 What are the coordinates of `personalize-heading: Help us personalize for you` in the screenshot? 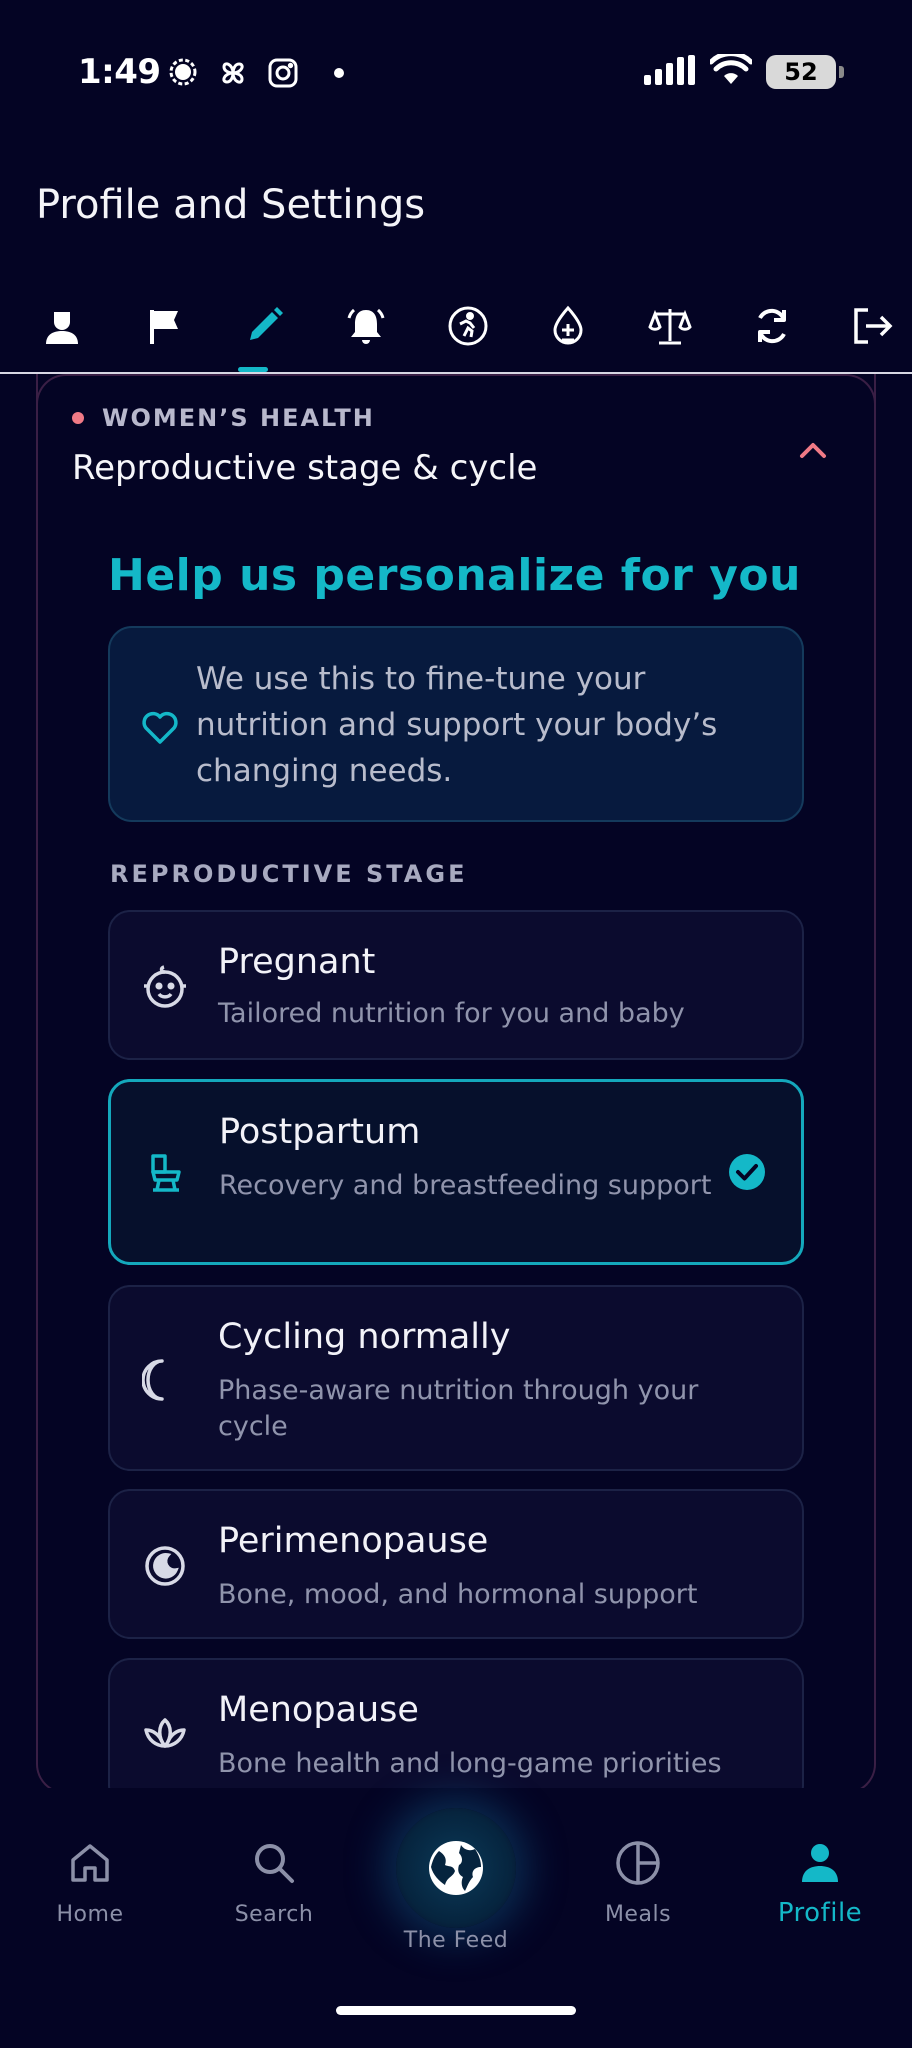 It's located at (454, 575).